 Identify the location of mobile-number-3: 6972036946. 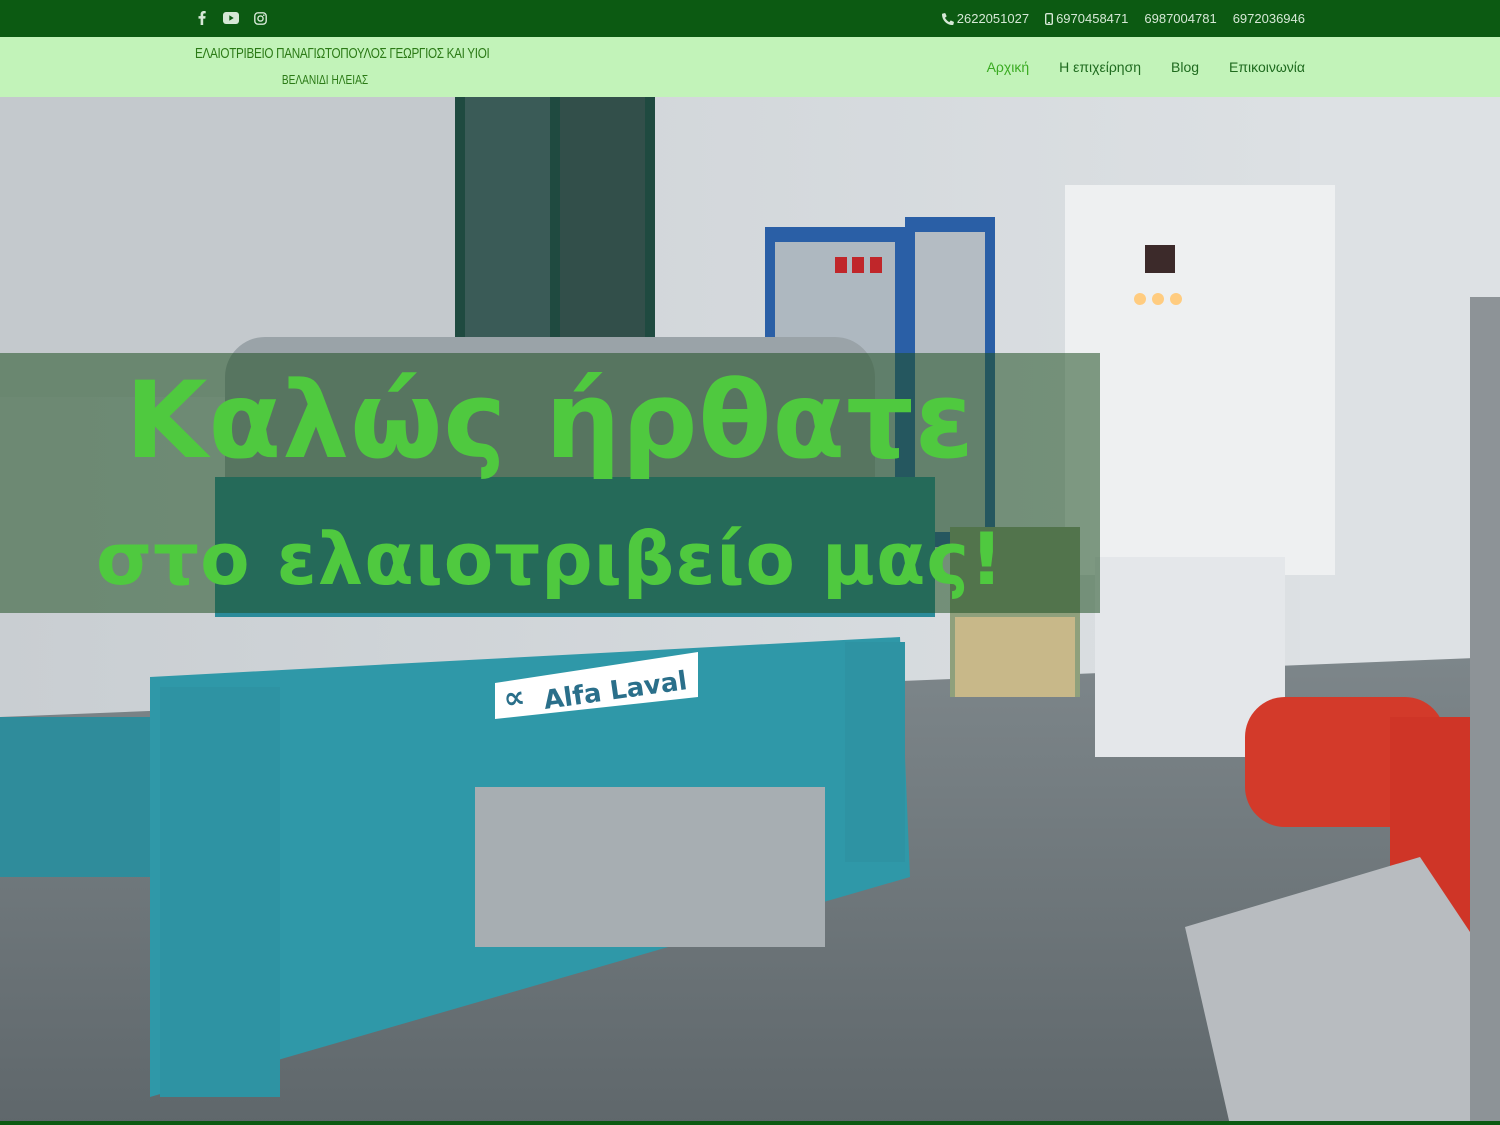
(1269, 18).